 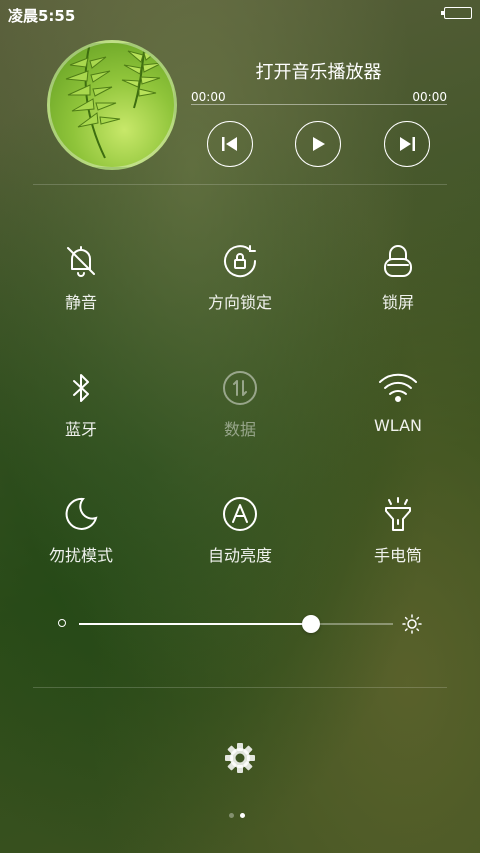 I want to click on play-icon, so click(x=319, y=144).